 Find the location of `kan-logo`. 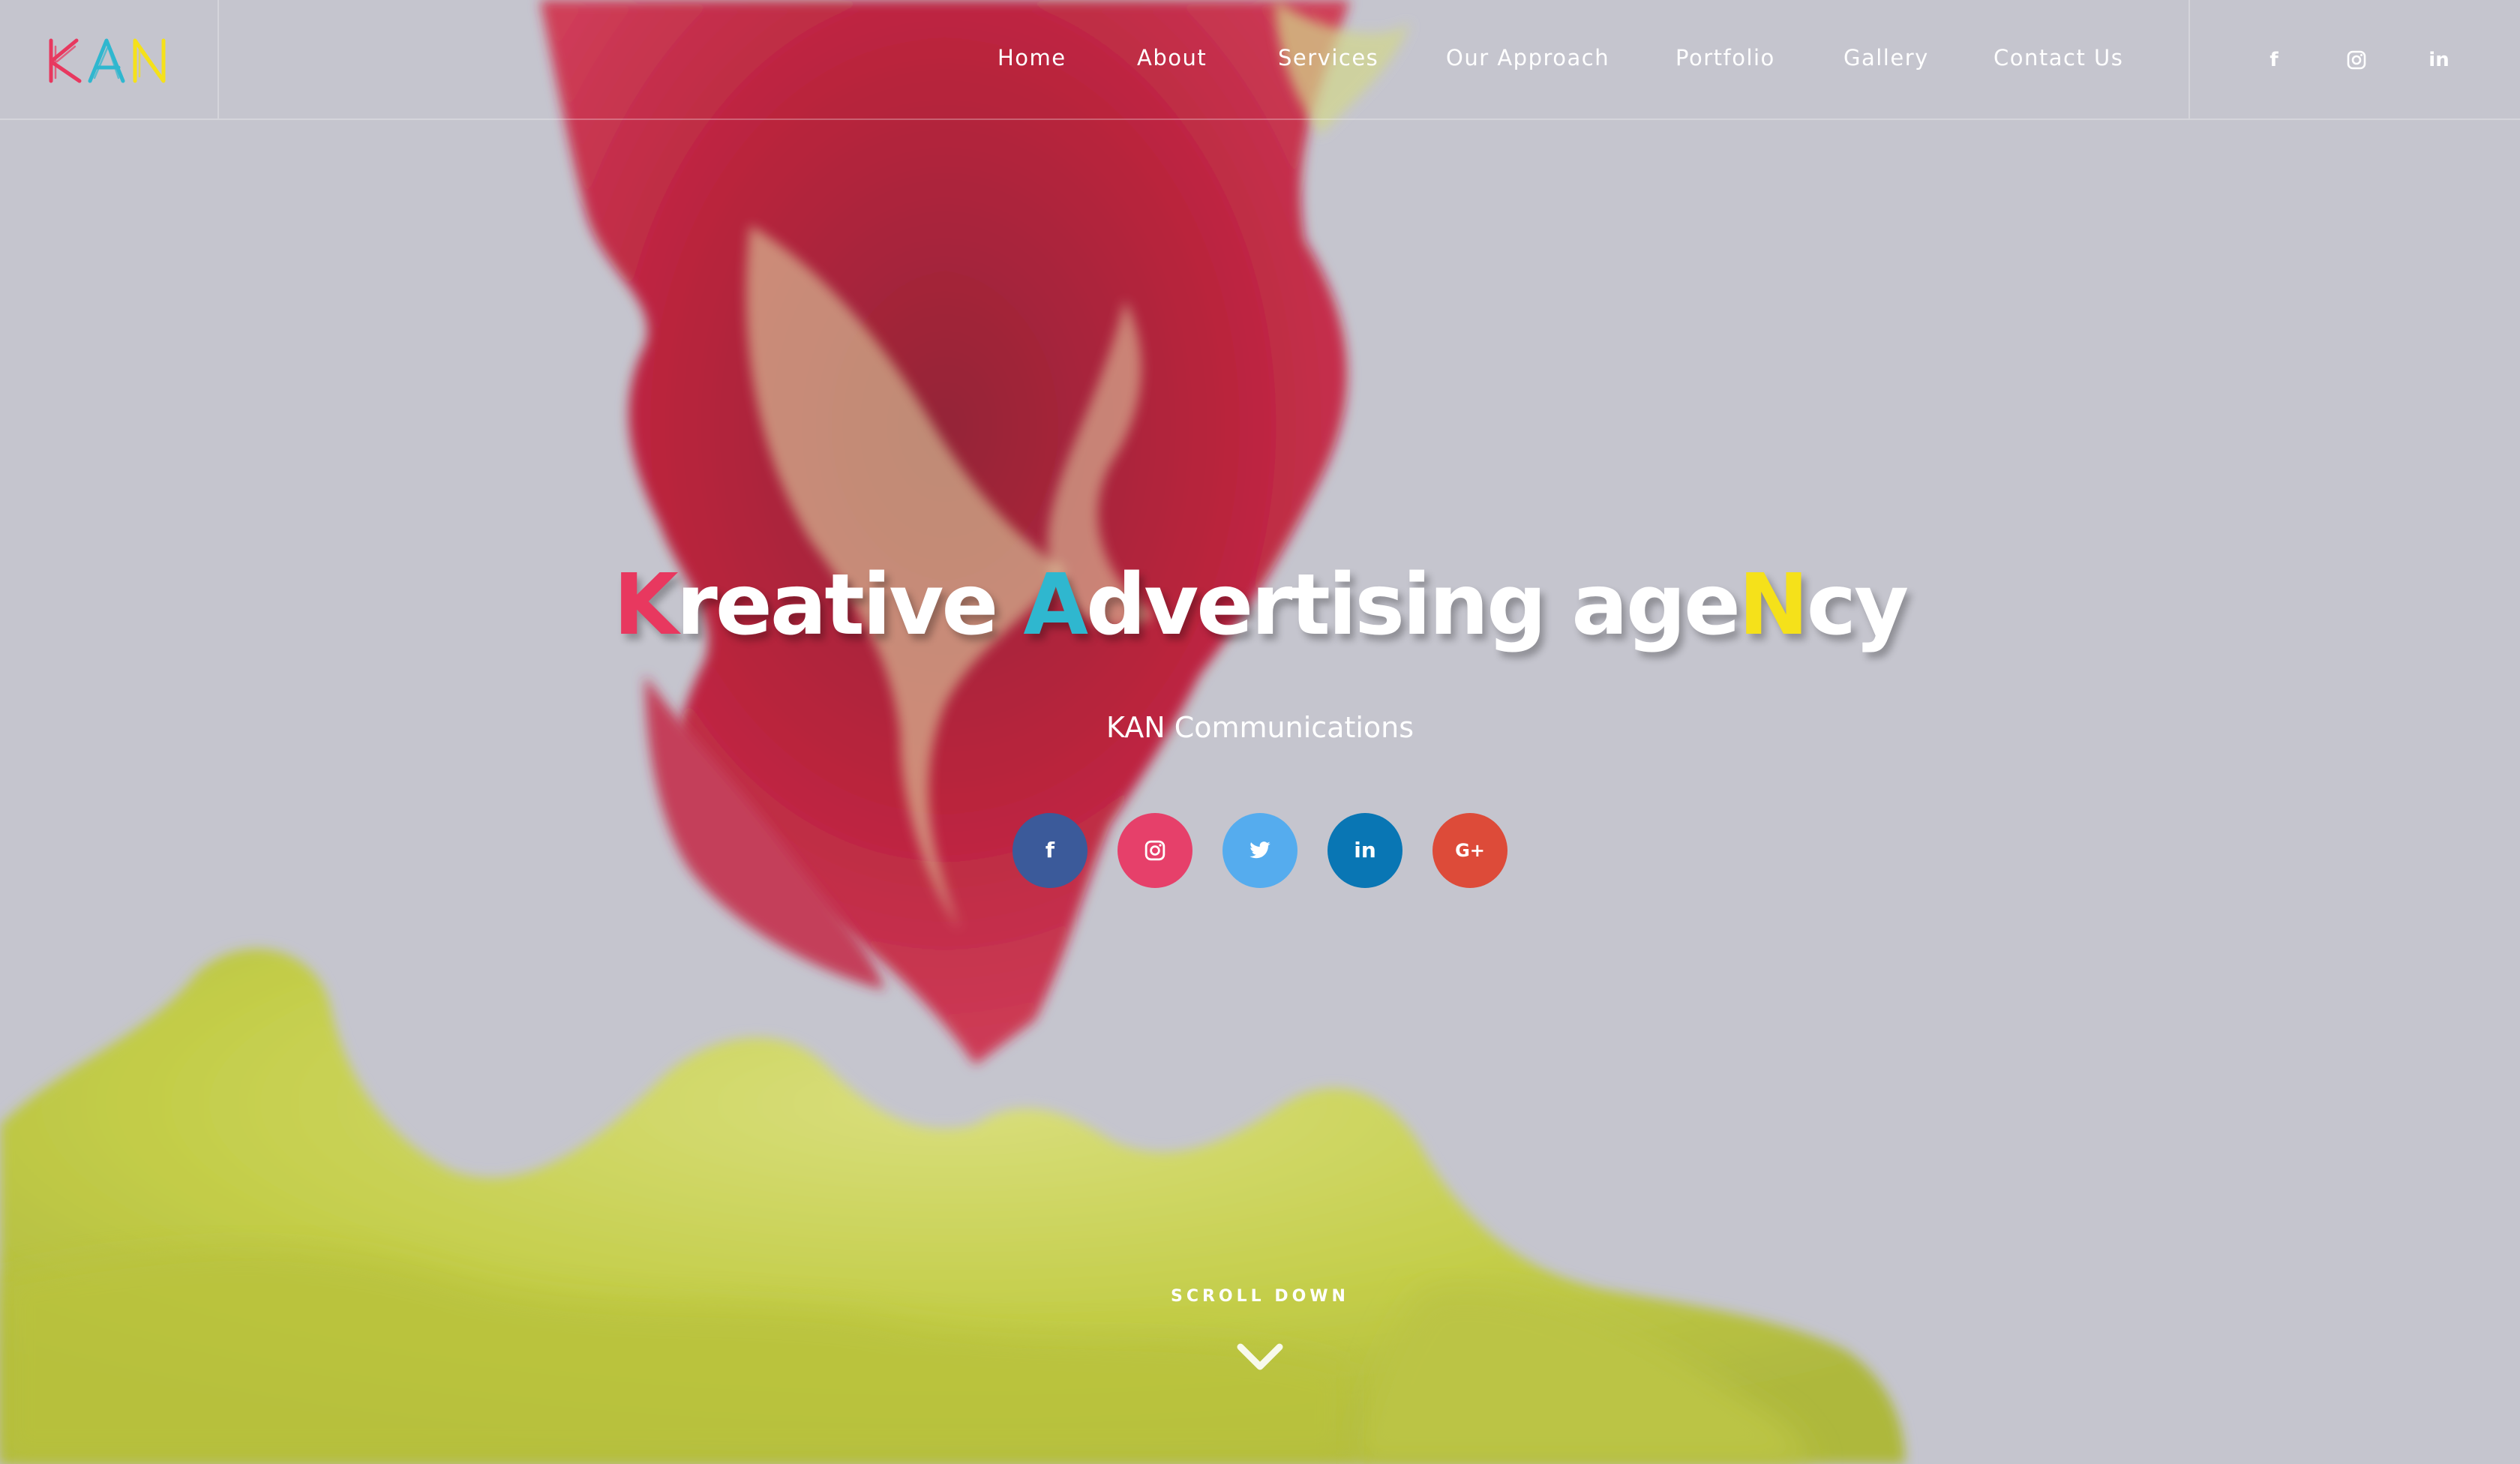

kan-logo is located at coordinates (110, 60).